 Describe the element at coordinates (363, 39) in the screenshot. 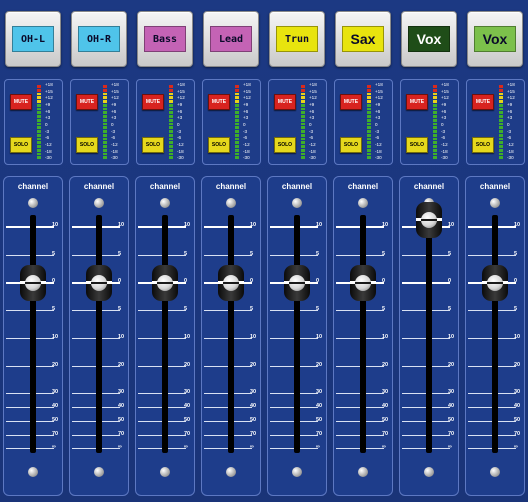

I see `channel-label-button: Sax` at that location.